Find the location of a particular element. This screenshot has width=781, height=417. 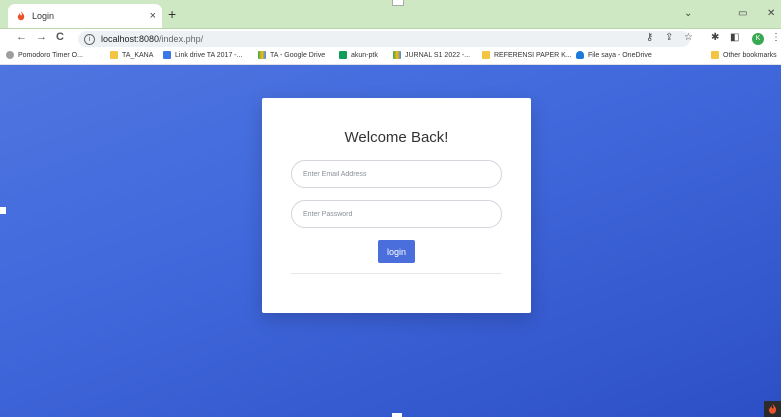

taskbar-app-icon is located at coordinates (772, 409).